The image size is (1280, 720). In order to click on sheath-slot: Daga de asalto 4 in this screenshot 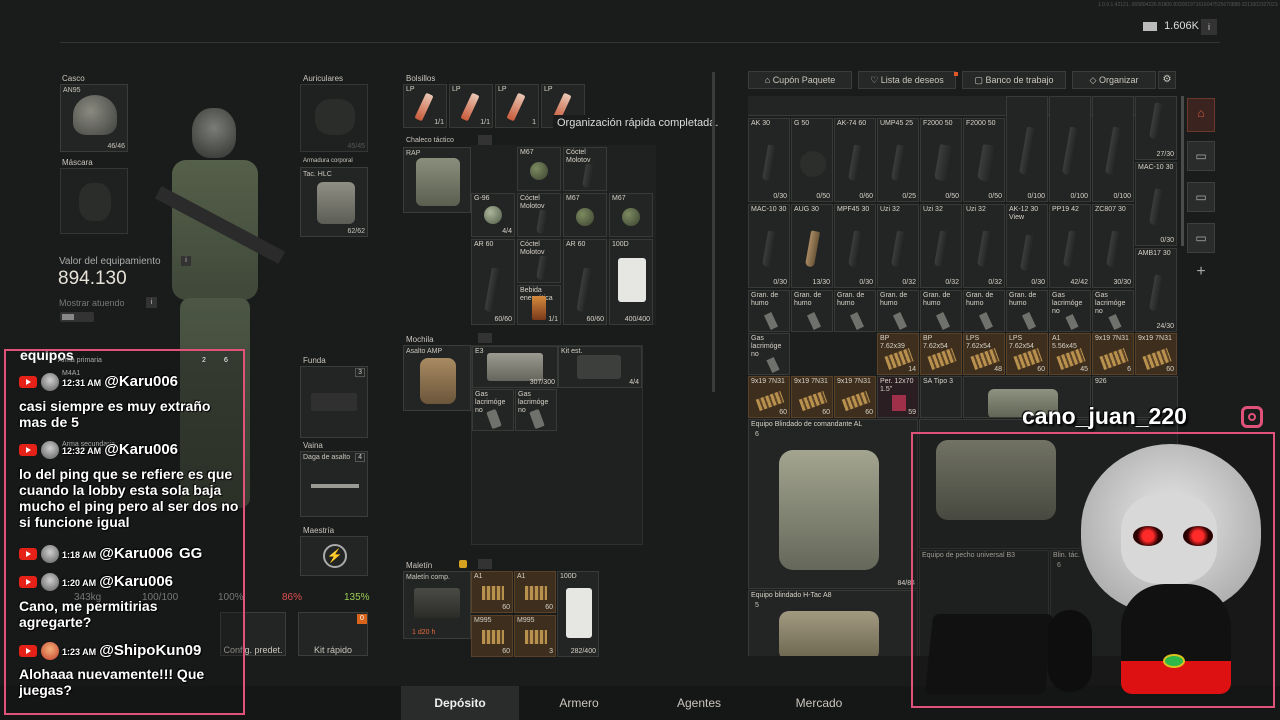, I will do `click(334, 484)`.